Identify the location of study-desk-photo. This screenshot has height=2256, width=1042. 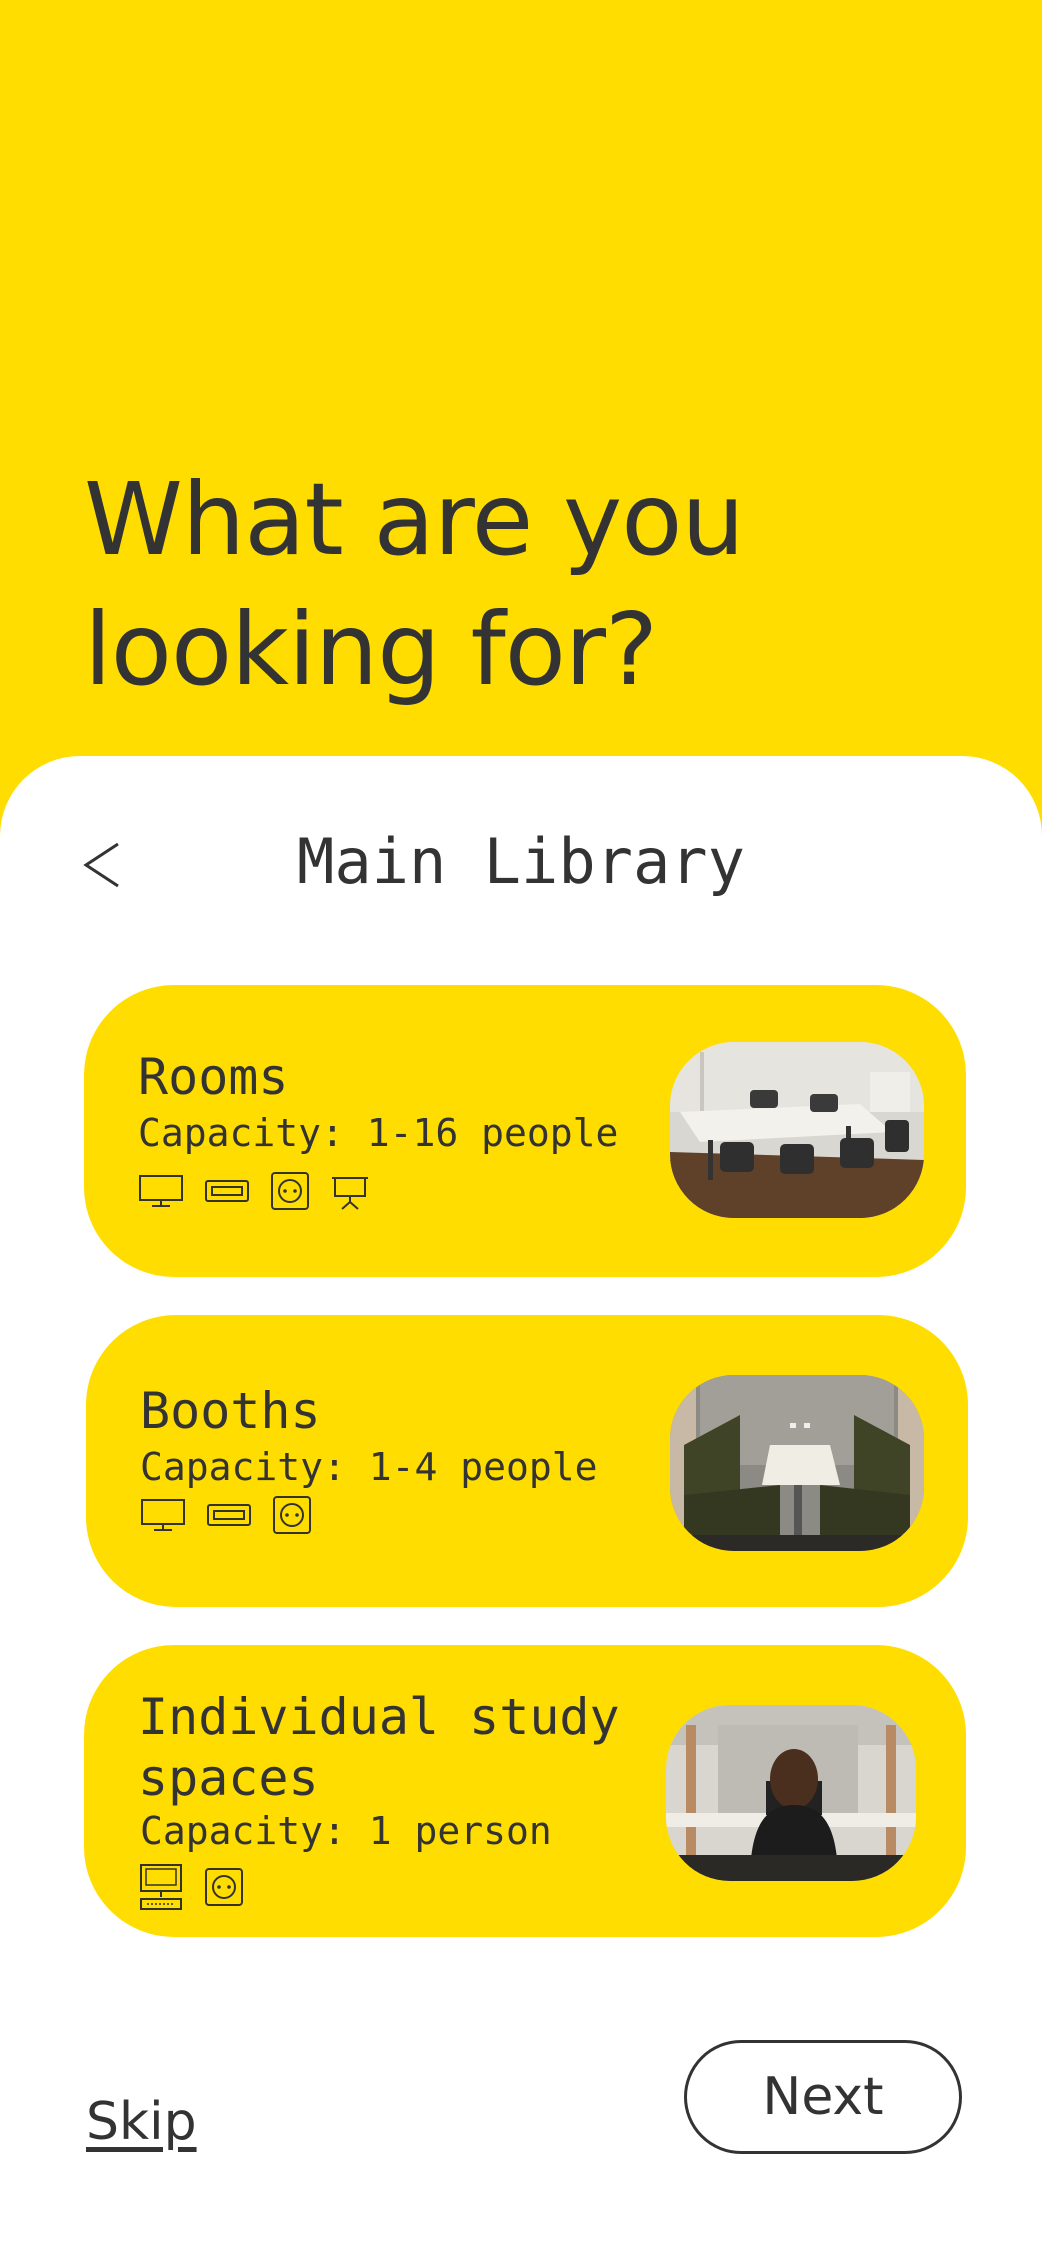
(791, 1793).